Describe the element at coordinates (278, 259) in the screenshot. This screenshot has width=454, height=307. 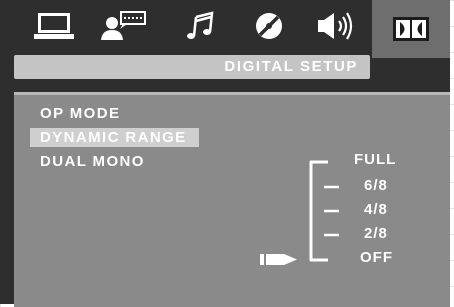
I see `current-level-pointer-icon` at that location.